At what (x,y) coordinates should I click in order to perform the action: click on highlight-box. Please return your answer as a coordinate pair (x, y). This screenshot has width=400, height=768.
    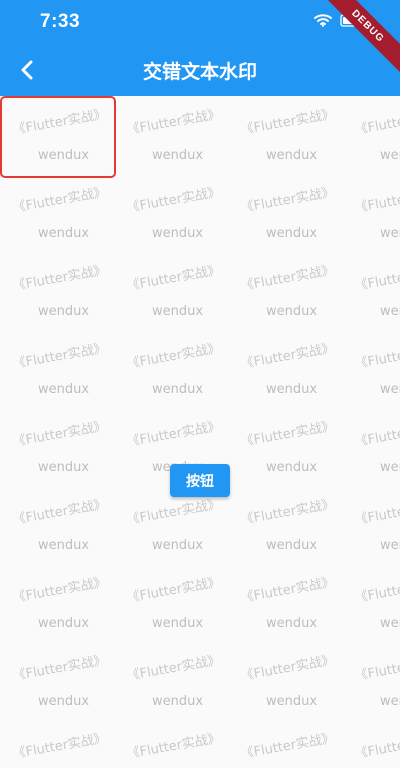
    Looking at the image, I should click on (58, 137).